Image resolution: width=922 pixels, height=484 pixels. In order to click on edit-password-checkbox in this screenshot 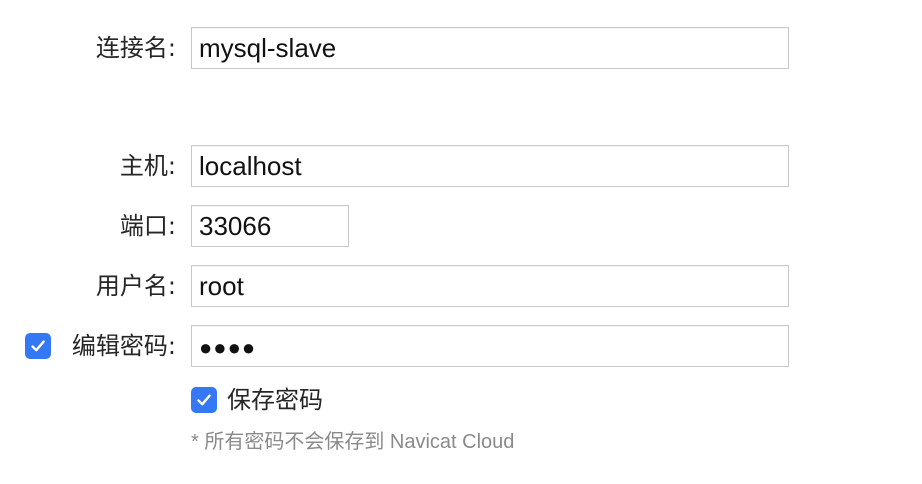, I will do `click(38, 346)`.